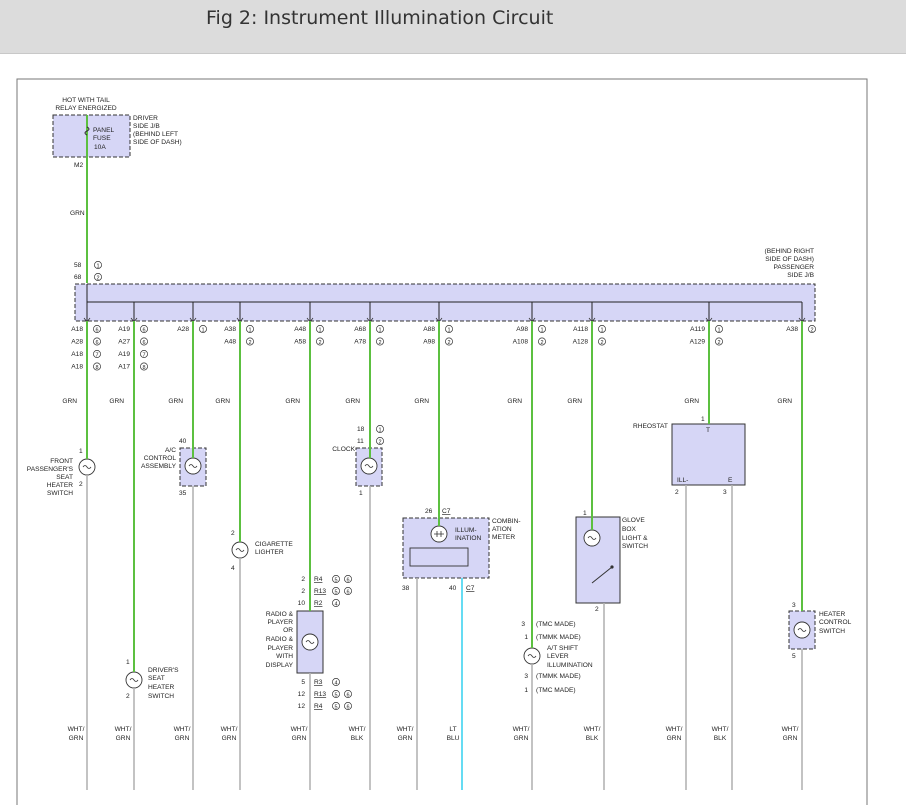 This screenshot has height=805, width=906. Describe the element at coordinates (233, 568) in the screenshot. I see `svg-text: 4` at that location.